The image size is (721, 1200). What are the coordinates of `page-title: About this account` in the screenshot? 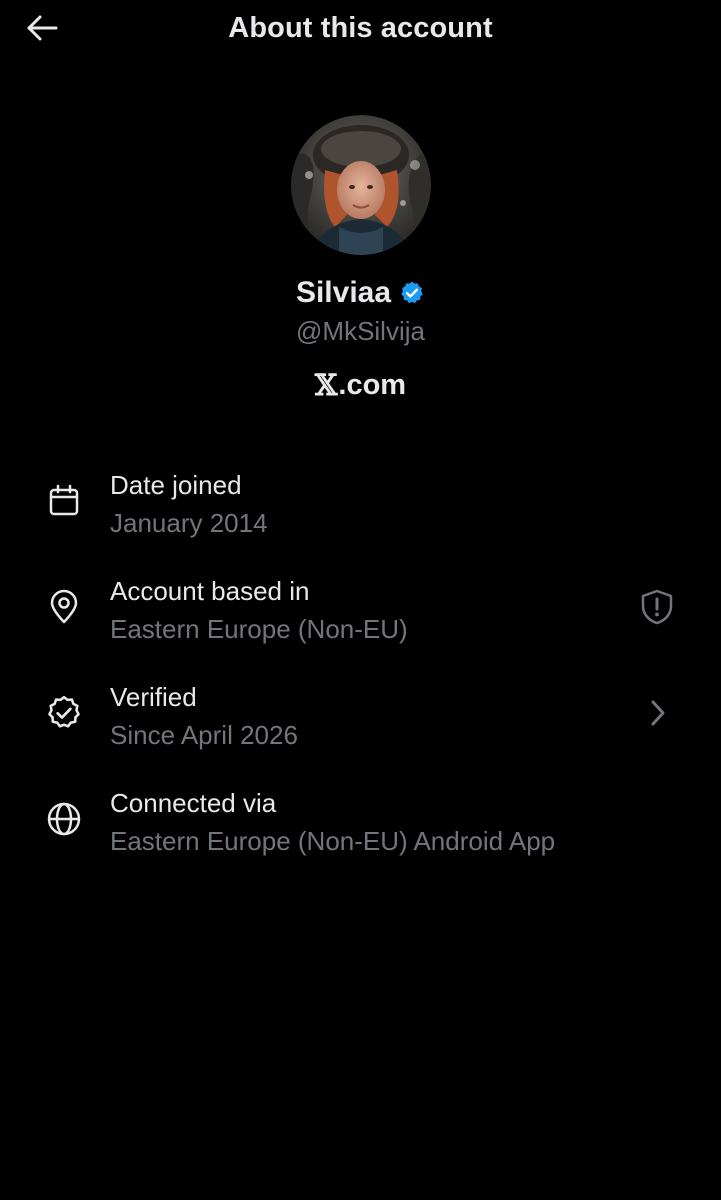 It's located at (360, 28).